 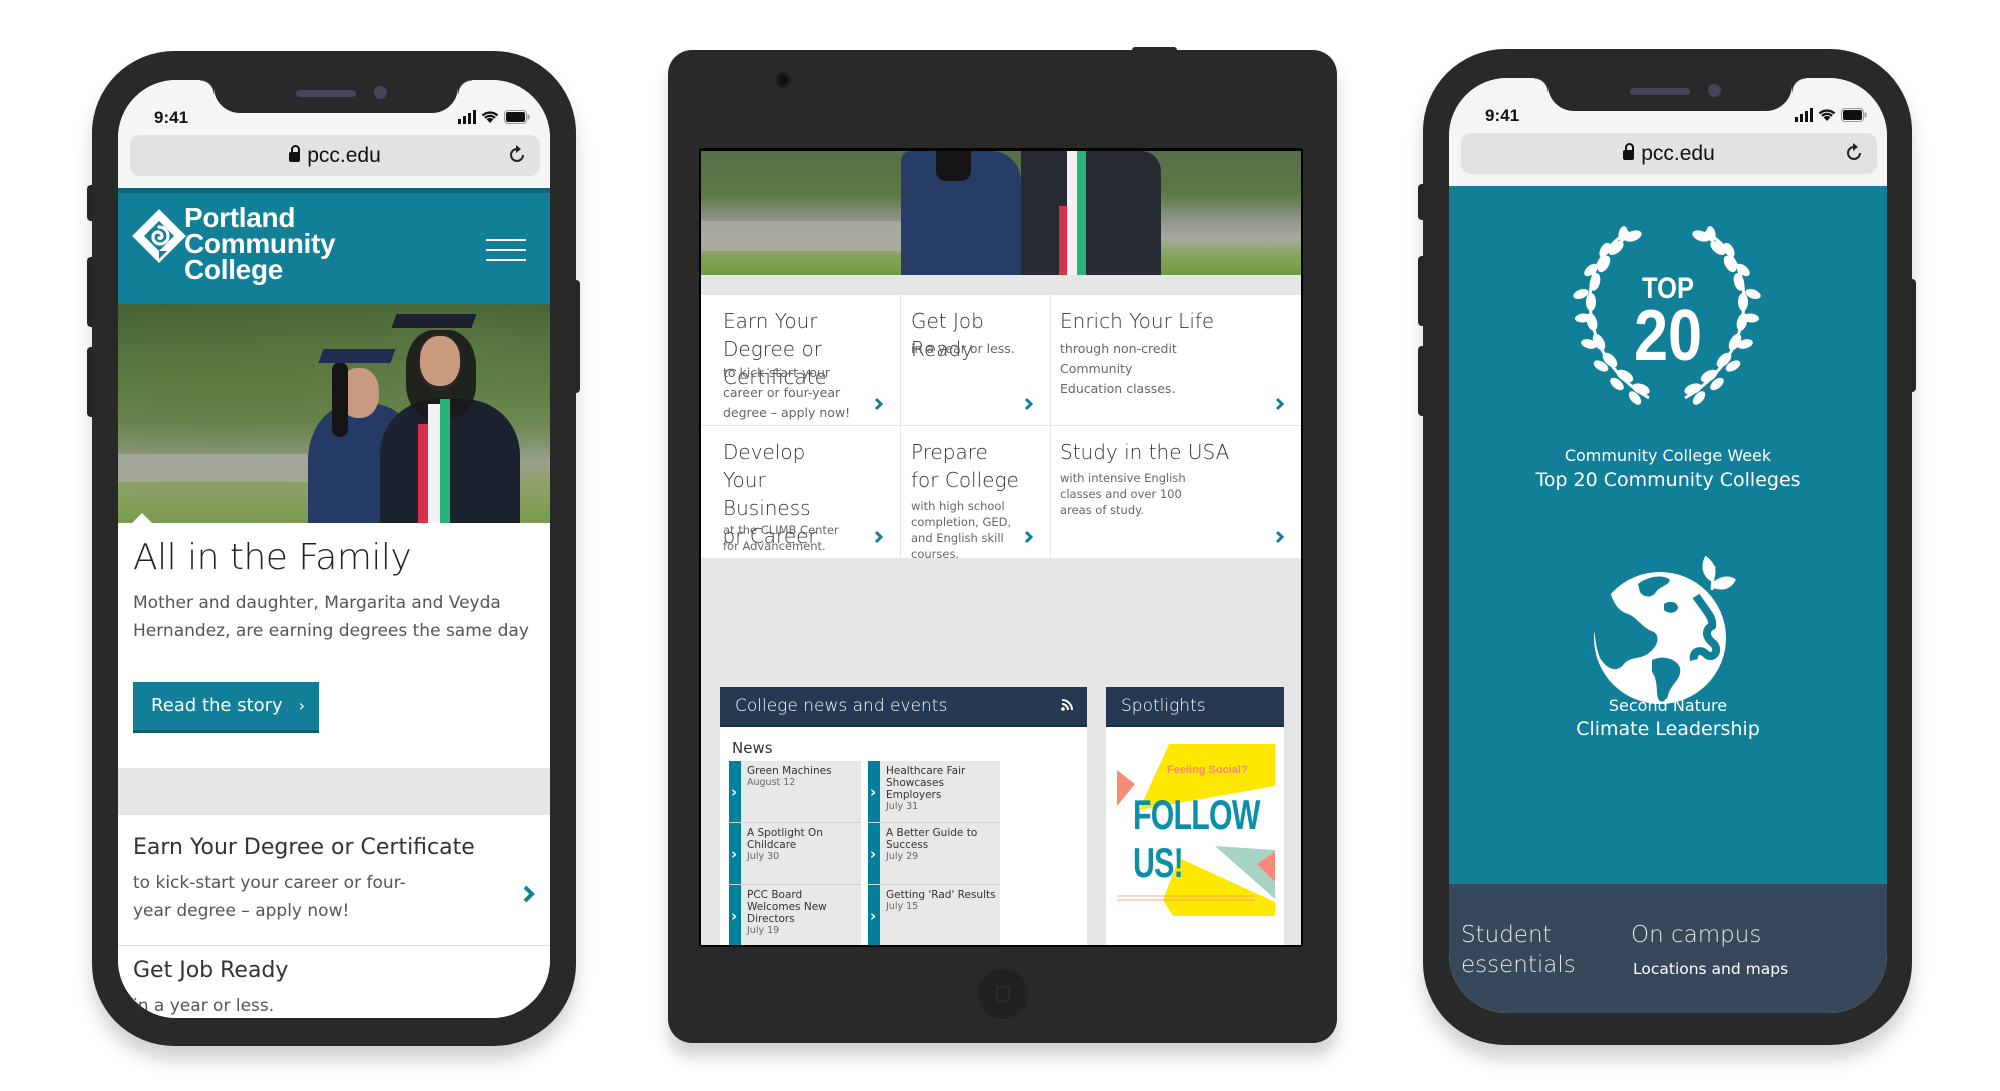 I want to click on news-panel-header: College news and events, so click(x=903, y=707).